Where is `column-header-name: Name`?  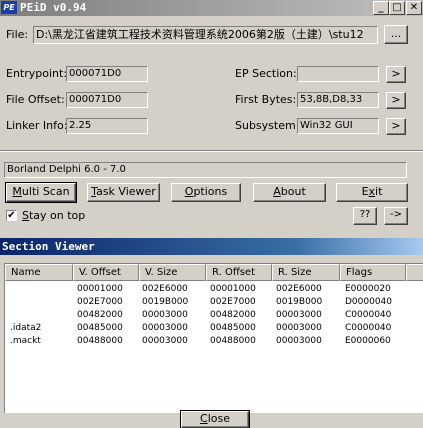
column-header-name: Name is located at coordinates (39, 272).